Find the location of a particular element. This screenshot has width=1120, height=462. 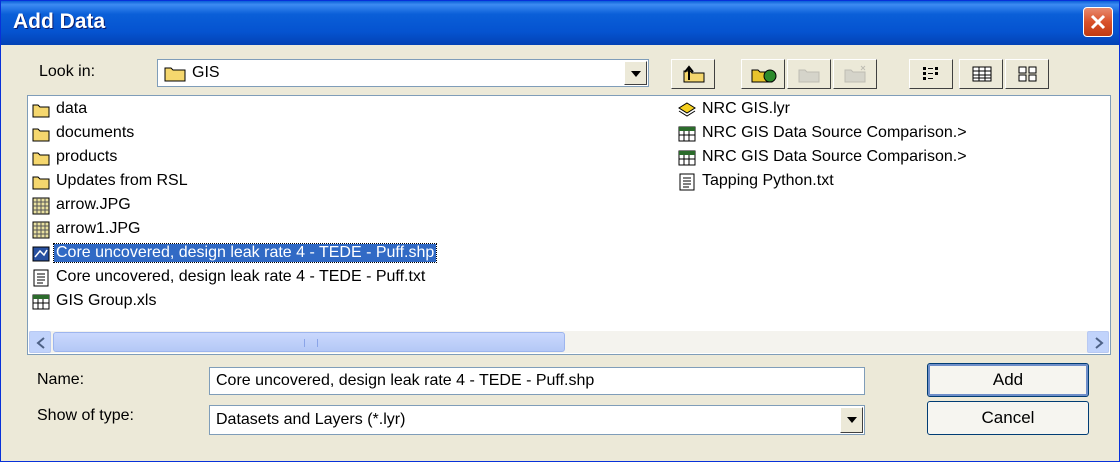

details-view-button is located at coordinates (981, 74).